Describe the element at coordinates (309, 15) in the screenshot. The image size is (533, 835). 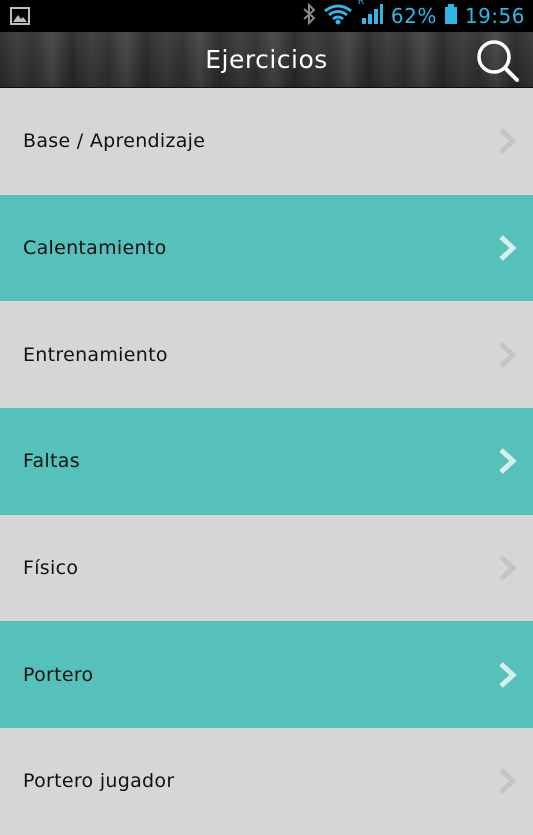
I see `bluetooth-icon` at that location.